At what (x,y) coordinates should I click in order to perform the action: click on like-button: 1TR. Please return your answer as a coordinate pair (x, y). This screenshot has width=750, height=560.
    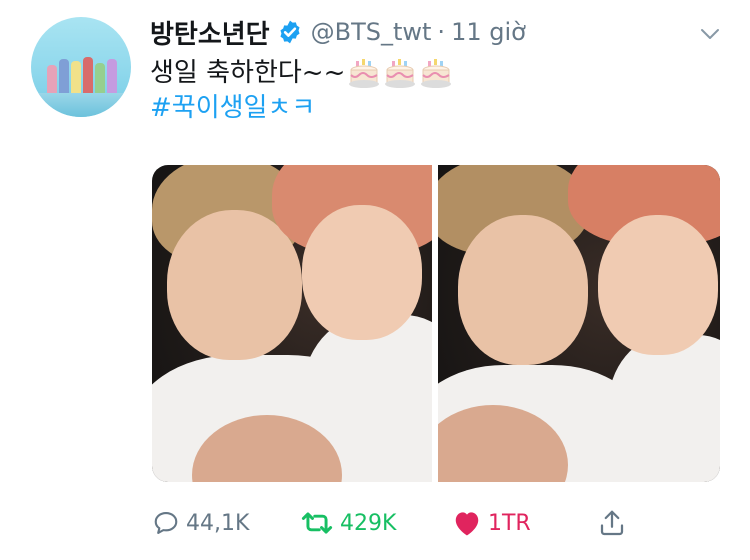
    Looking at the image, I should click on (491, 523).